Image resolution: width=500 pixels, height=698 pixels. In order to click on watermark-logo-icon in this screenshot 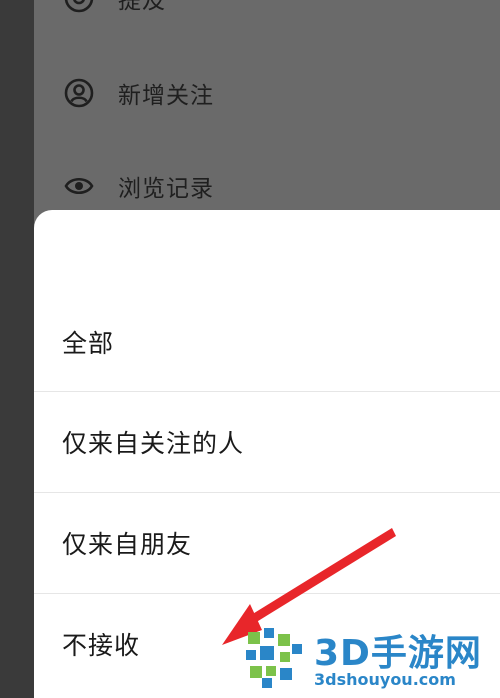, I will do `click(274, 658)`.